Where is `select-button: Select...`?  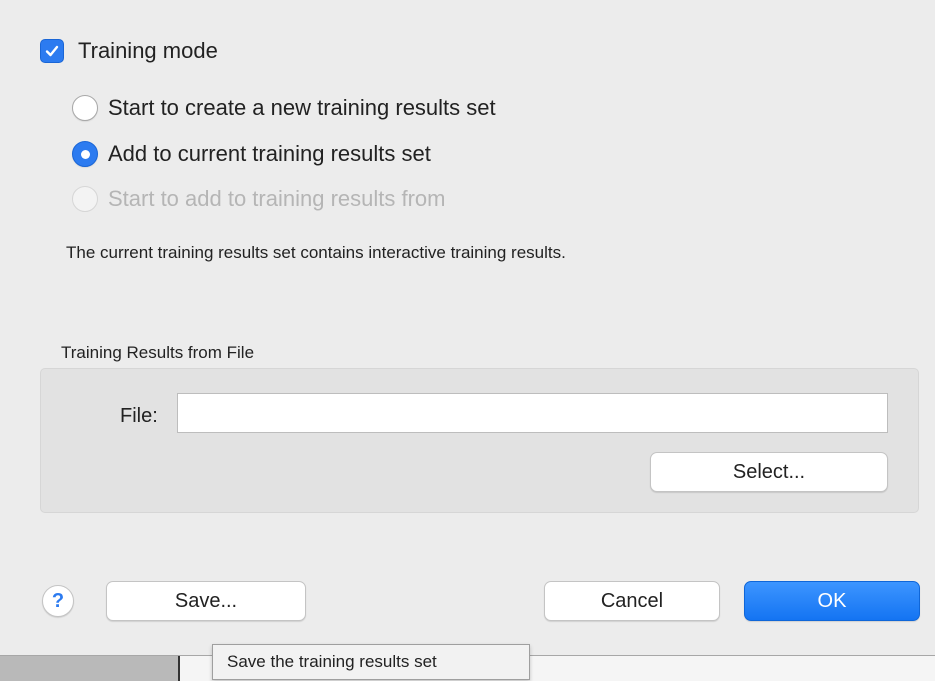
select-button: Select... is located at coordinates (769, 472).